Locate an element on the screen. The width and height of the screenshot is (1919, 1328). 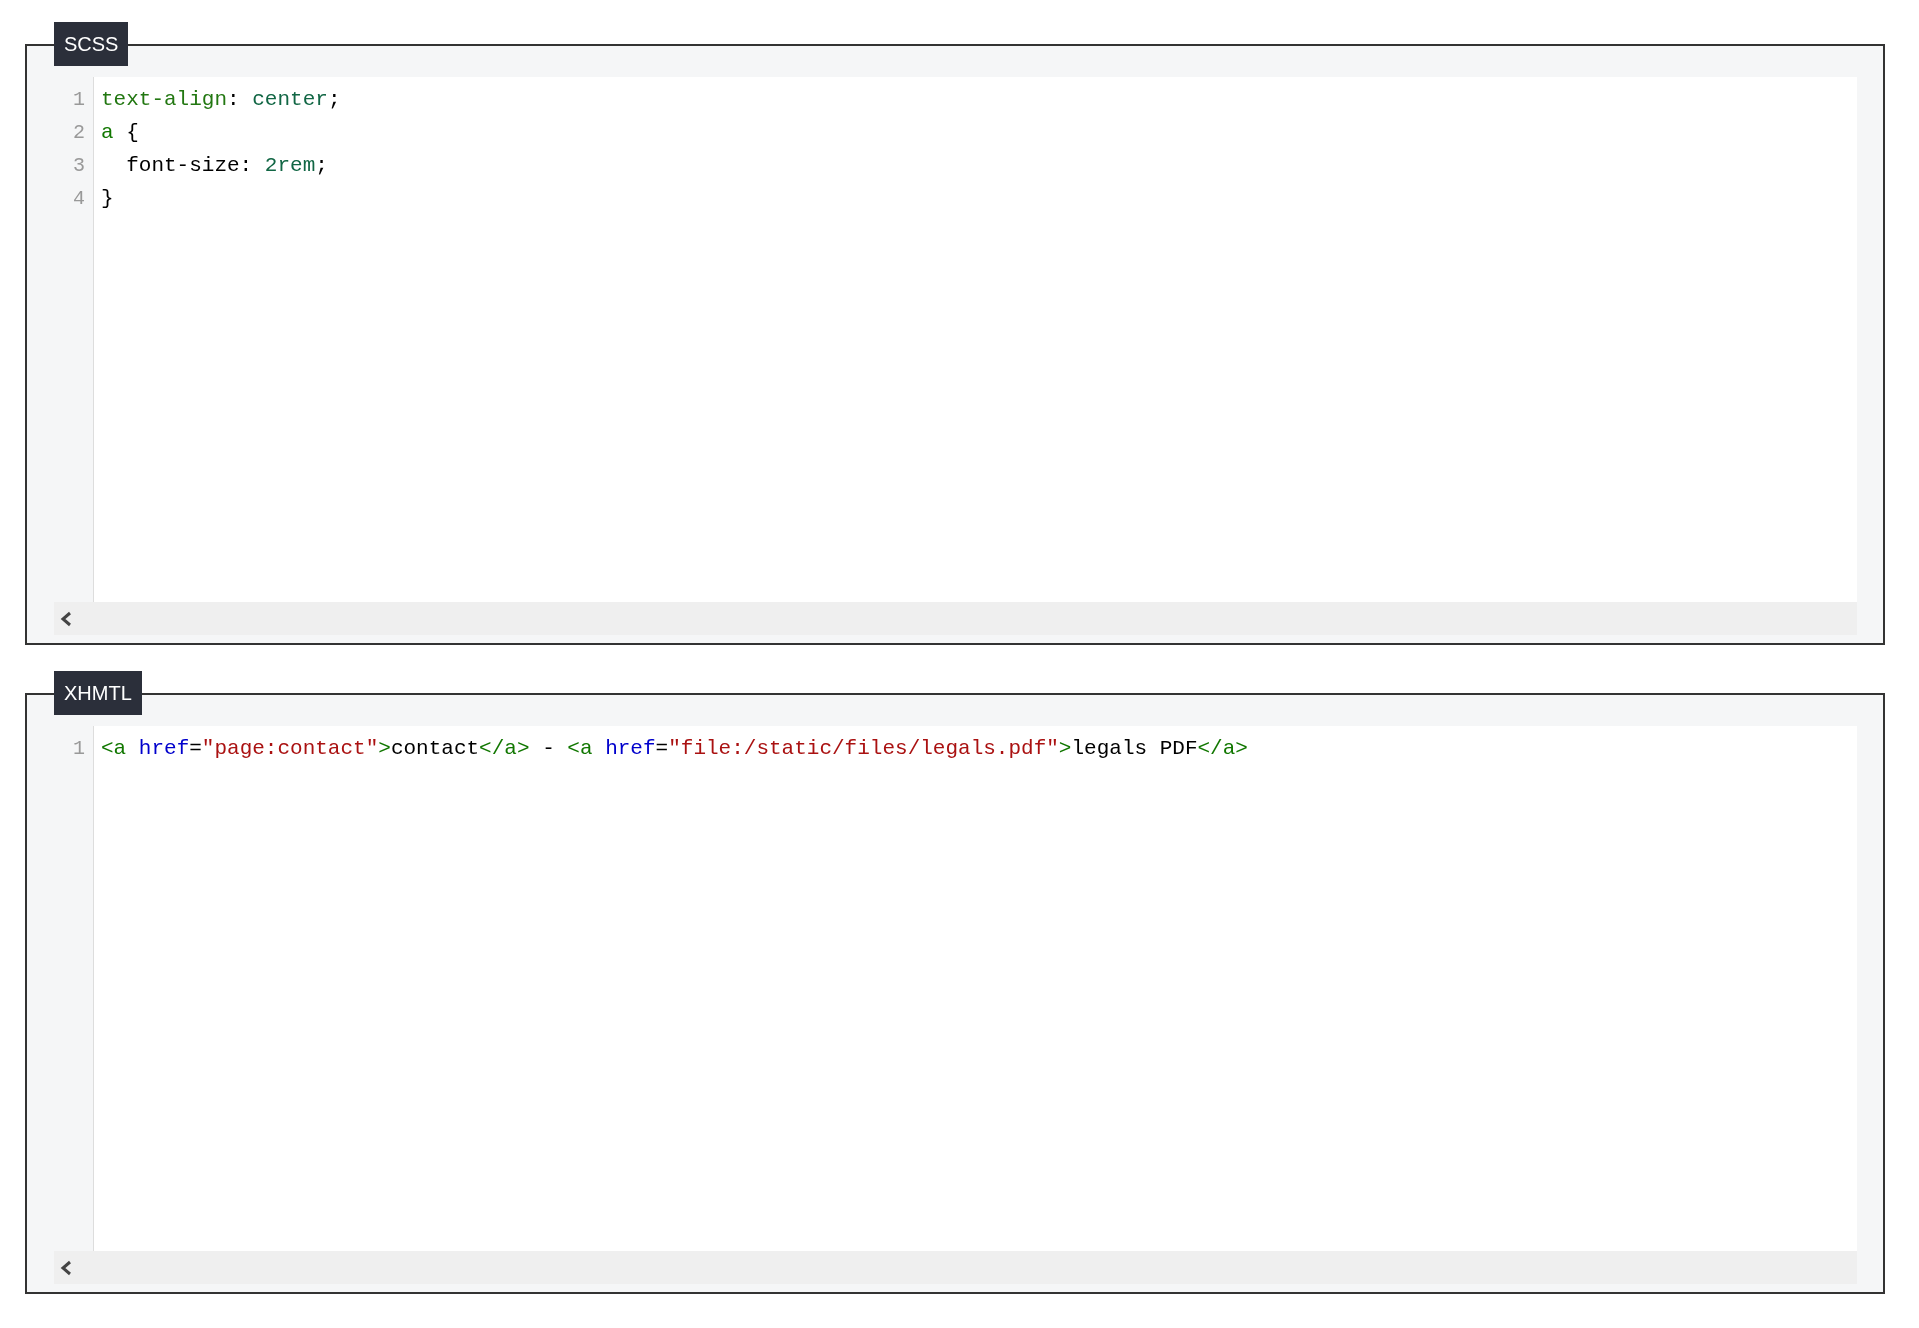
code-line: font-size: 2rem; is located at coordinates (227, 166).